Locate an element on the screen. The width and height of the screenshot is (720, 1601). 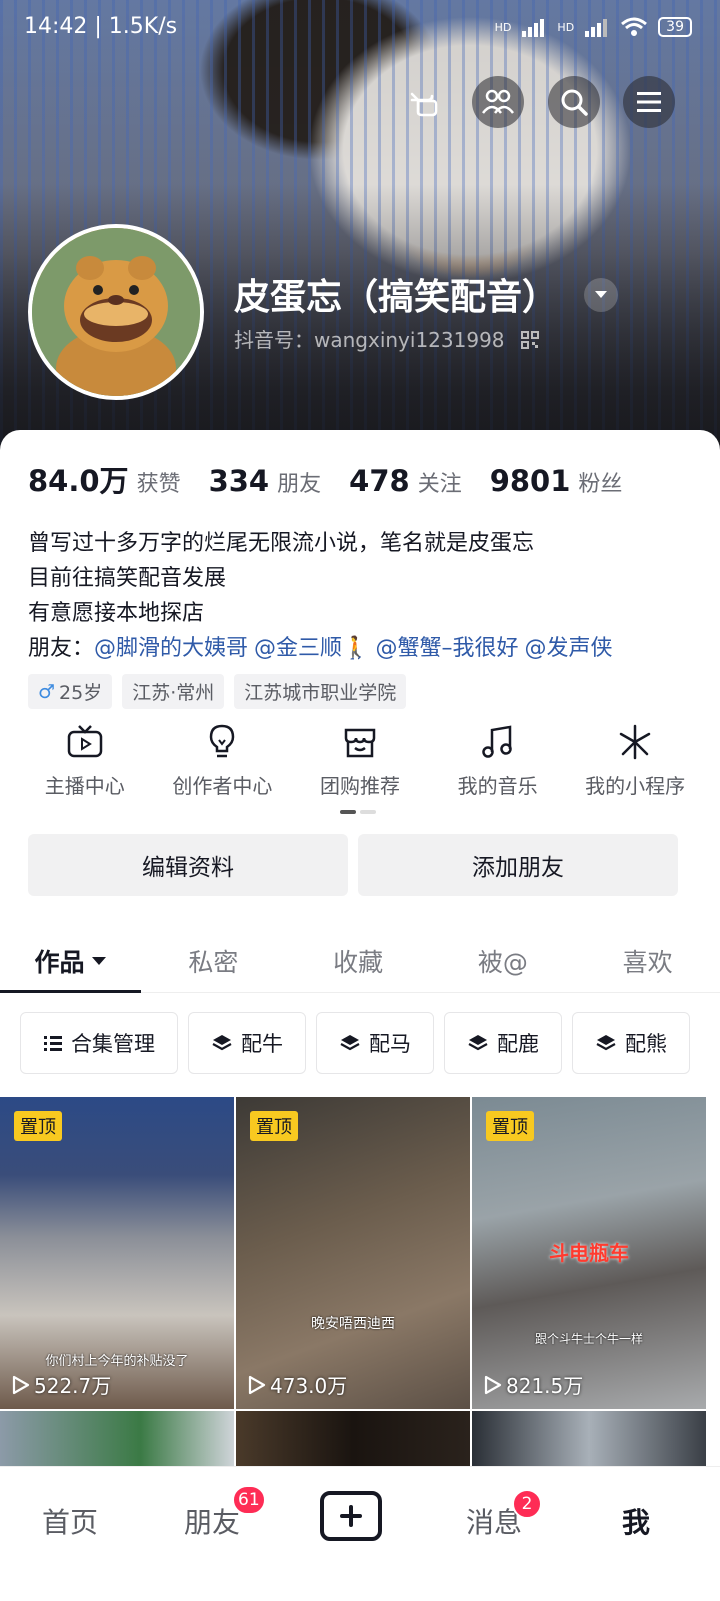
following-label: 关注 is located at coordinates (440, 482).